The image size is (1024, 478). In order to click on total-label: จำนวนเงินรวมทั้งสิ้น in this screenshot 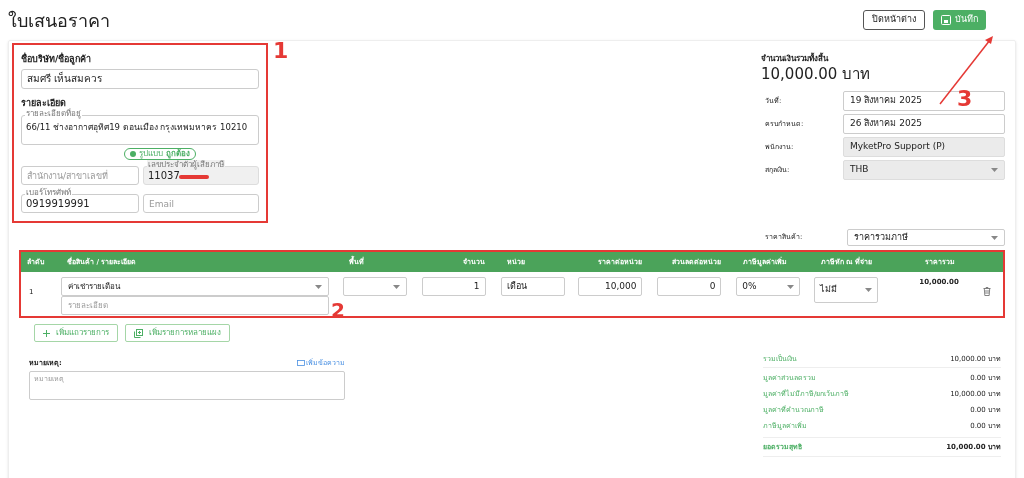, I will do `click(795, 59)`.